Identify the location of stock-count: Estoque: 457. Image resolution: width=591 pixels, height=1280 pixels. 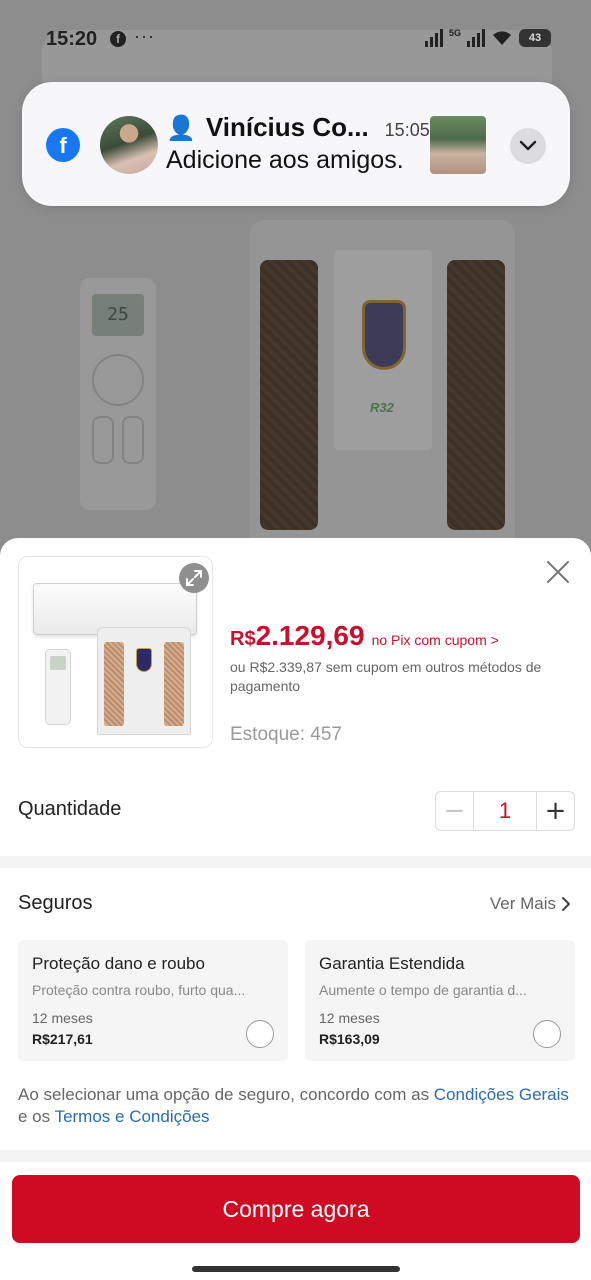
(286, 734).